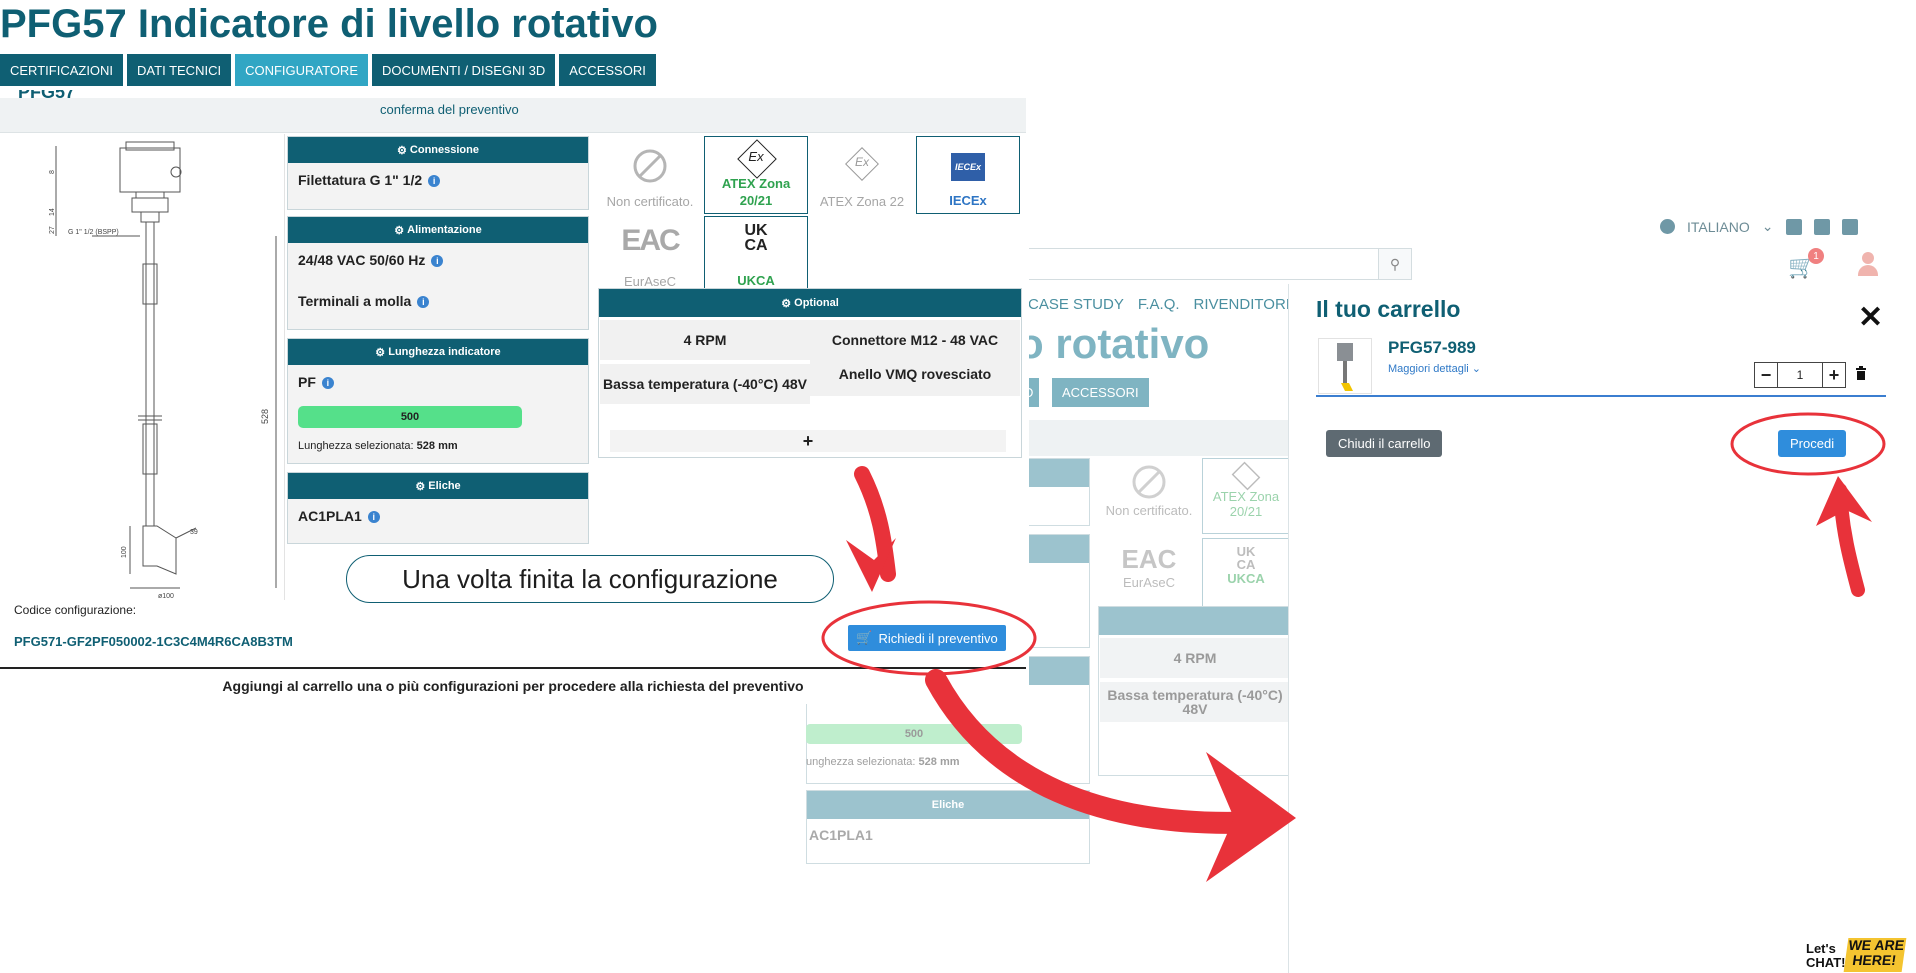  Describe the element at coordinates (948, 827) in the screenshot. I see `background-panel-eliche: Eliche AC1PLA1` at that location.